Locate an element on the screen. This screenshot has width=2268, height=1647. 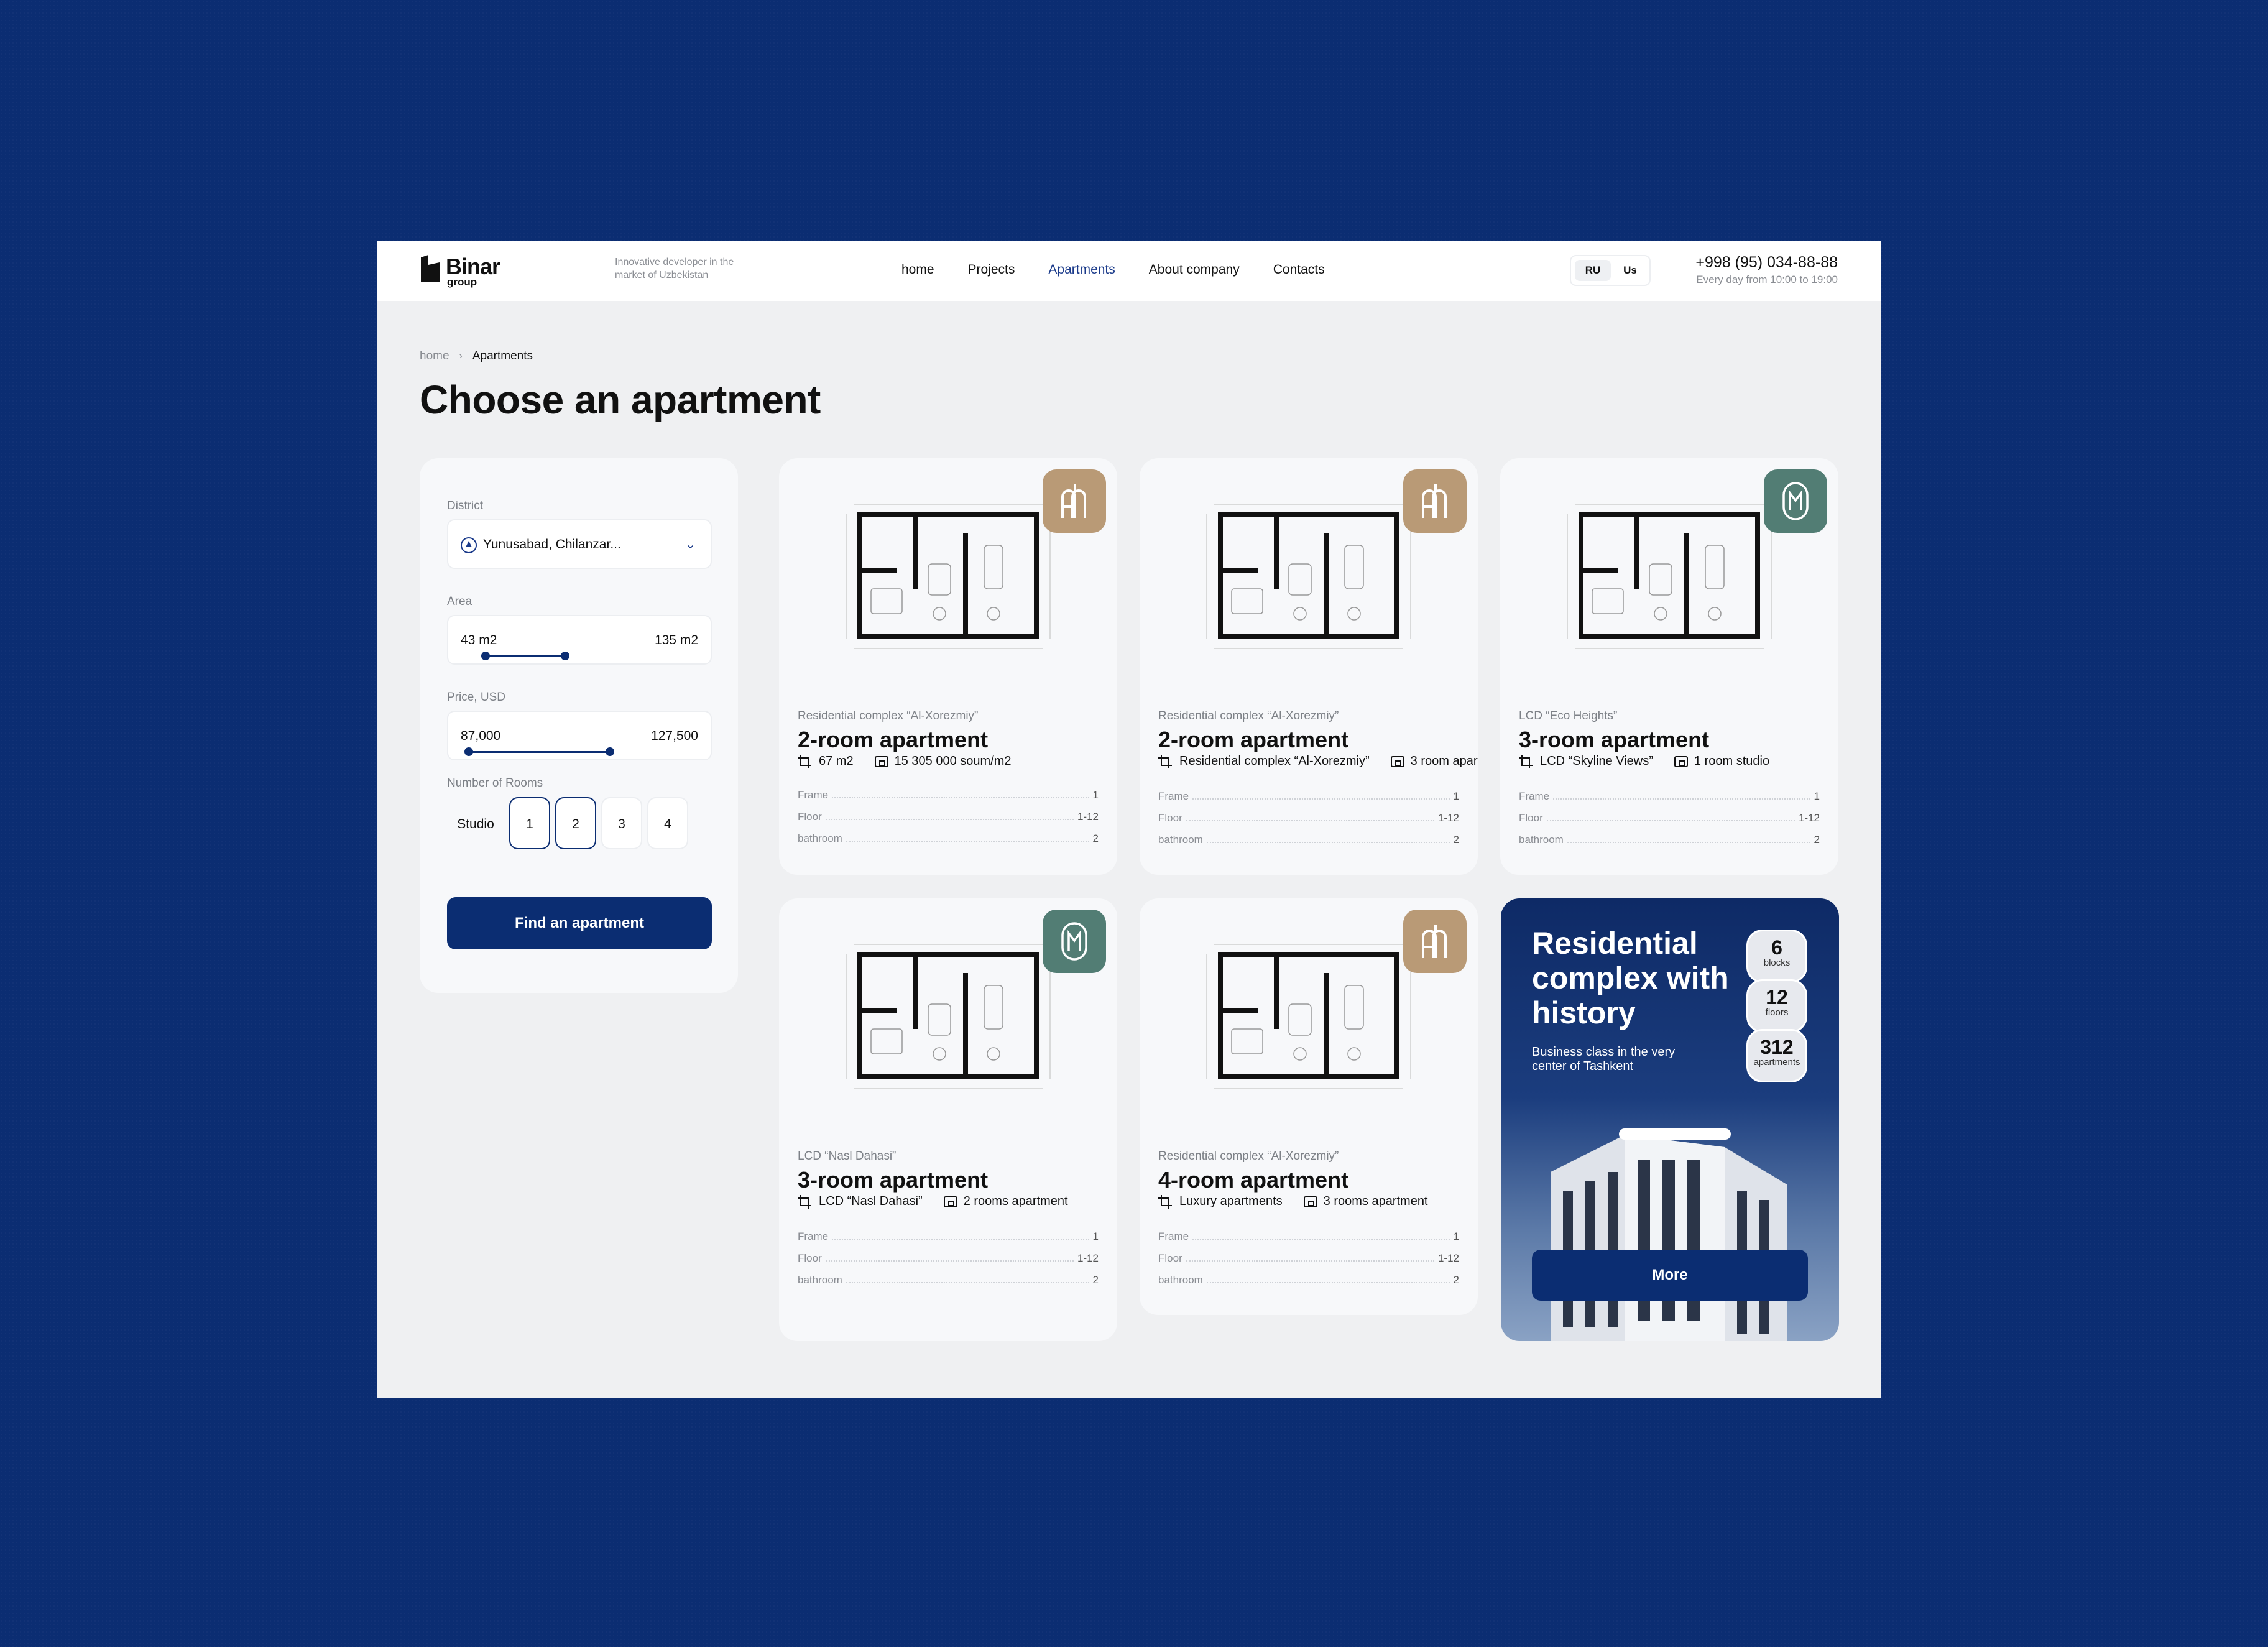
tag-price-text: 15 305 000 soum/m2 is located at coordinates (953, 761).